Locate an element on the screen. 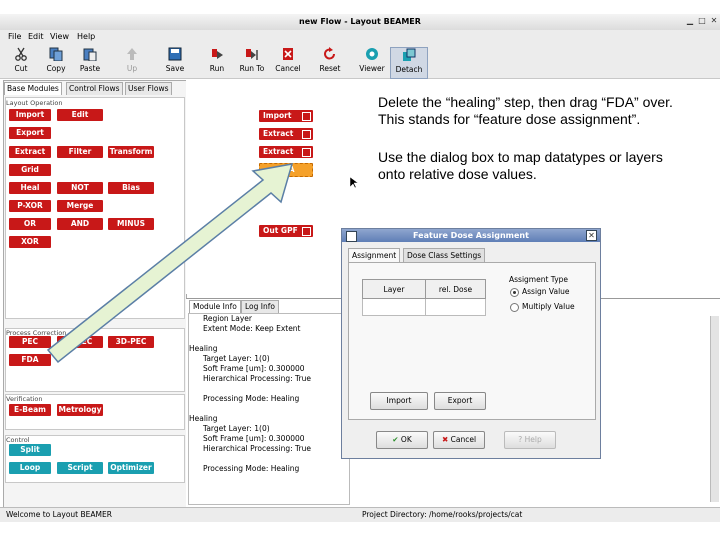 The image size is (720, 540). table-header-row: Layer rel. Dose is located at coordinates (424, 289).